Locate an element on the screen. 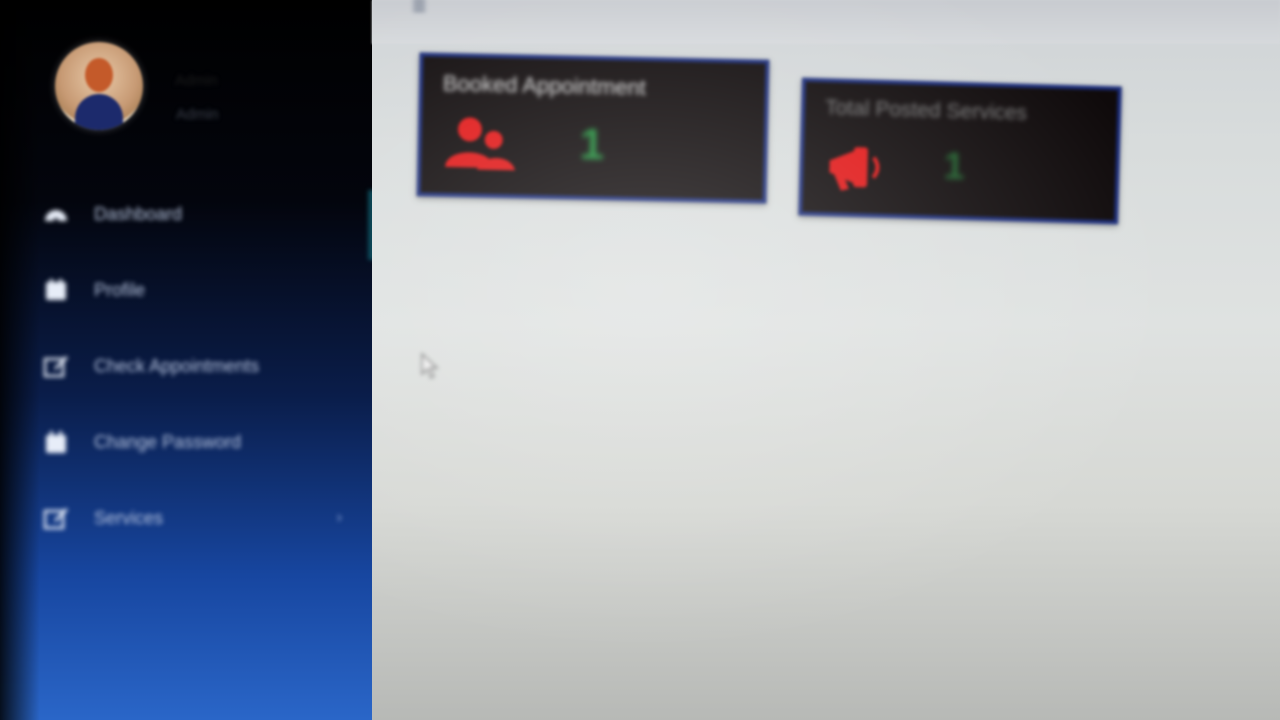 The width and height of the screenshot is (1280, 720). avatar-body is located at coordinates (99, 112).